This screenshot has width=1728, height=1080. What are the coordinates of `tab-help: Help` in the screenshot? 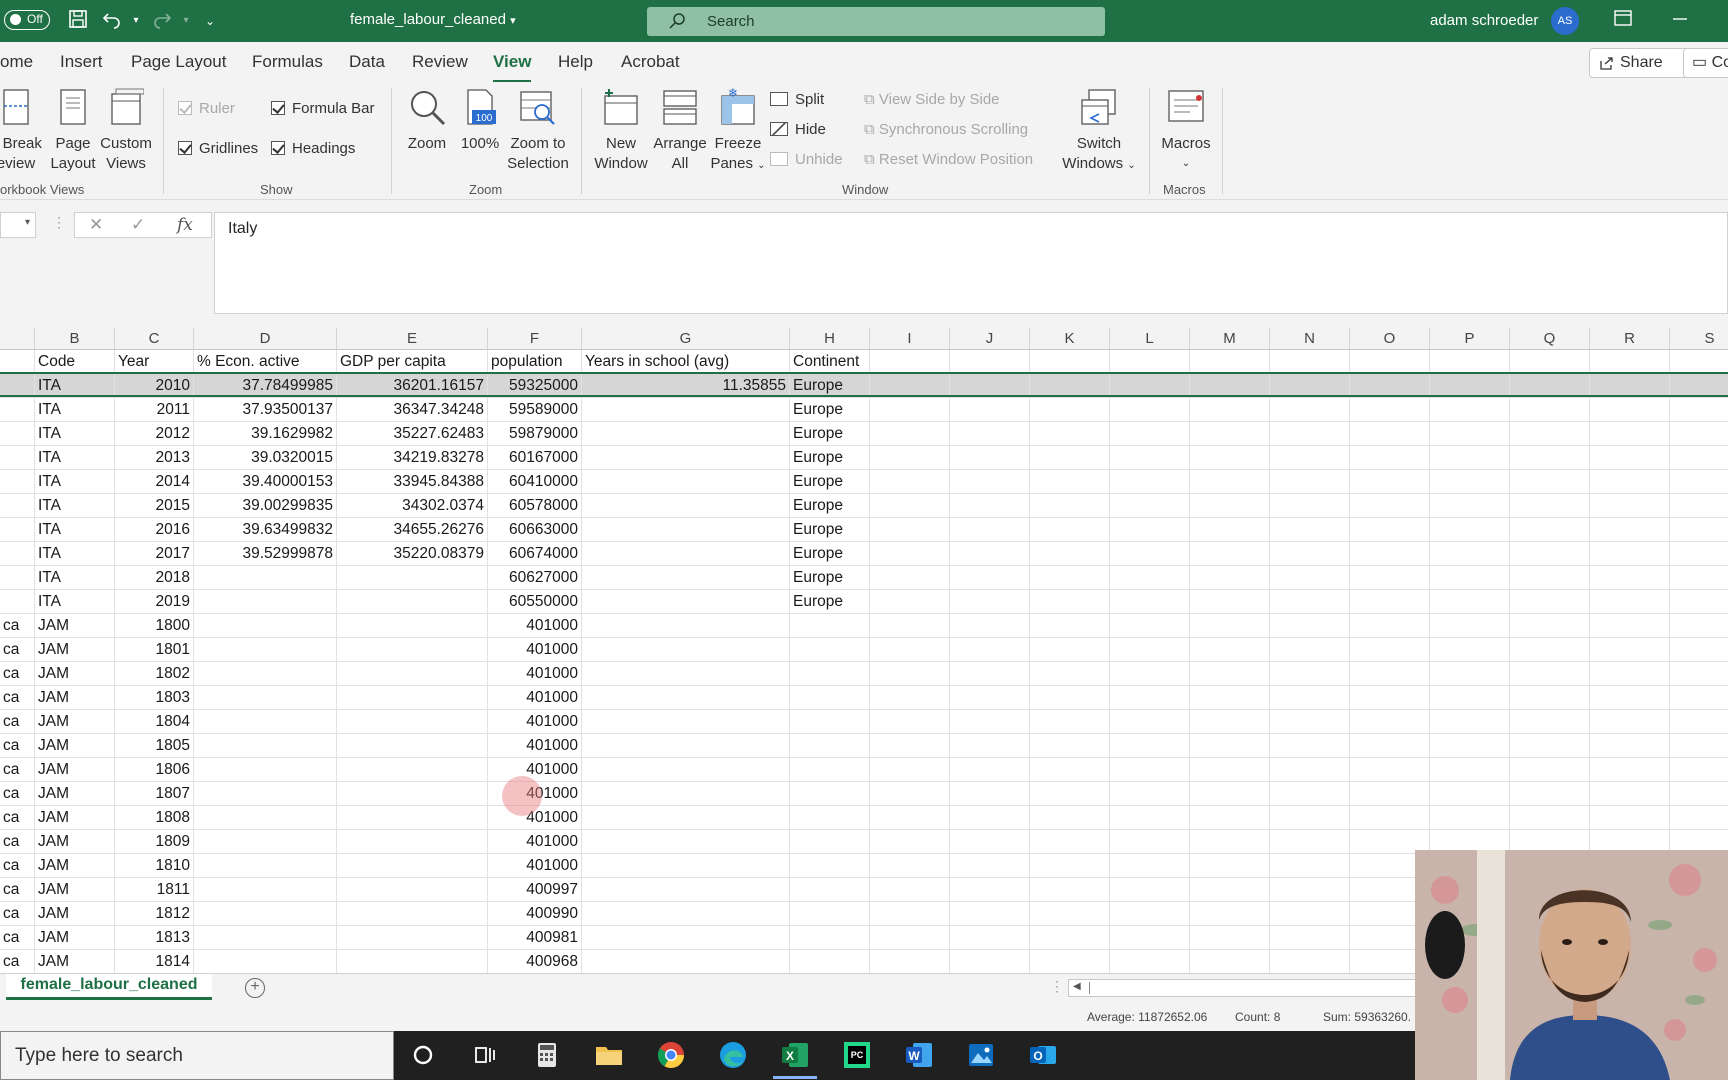 It's located at (575, 62).